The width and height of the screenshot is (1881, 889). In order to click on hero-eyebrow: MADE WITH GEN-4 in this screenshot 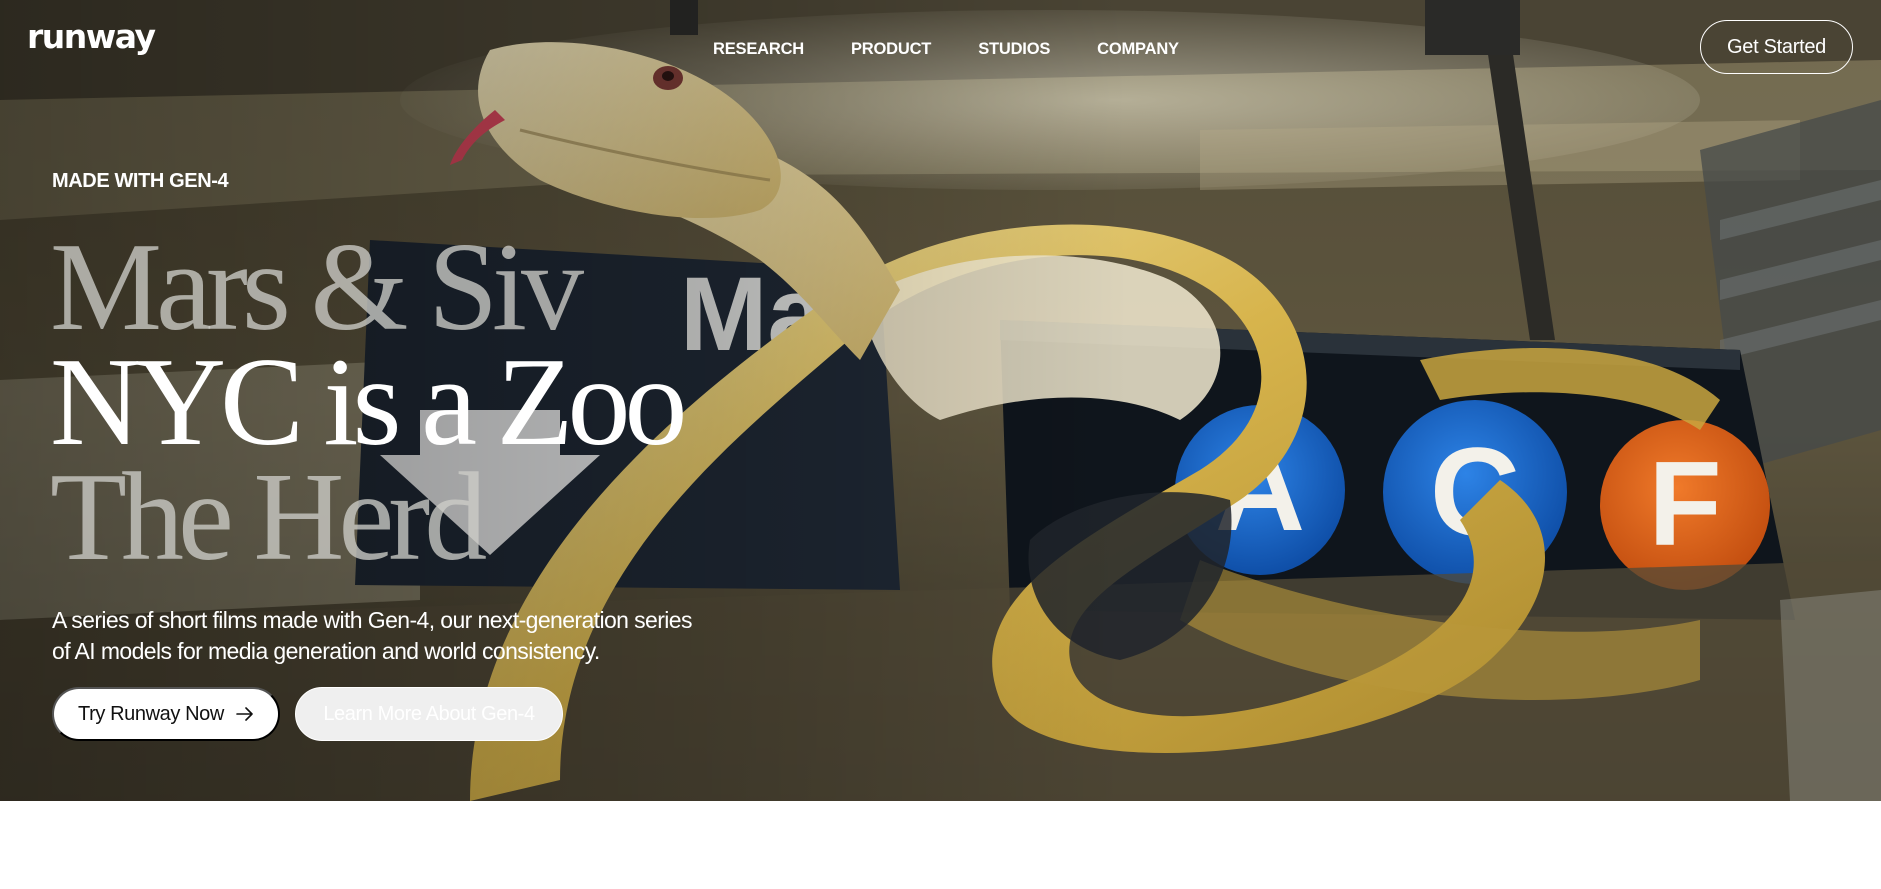, I will do `click(140, 181)`.